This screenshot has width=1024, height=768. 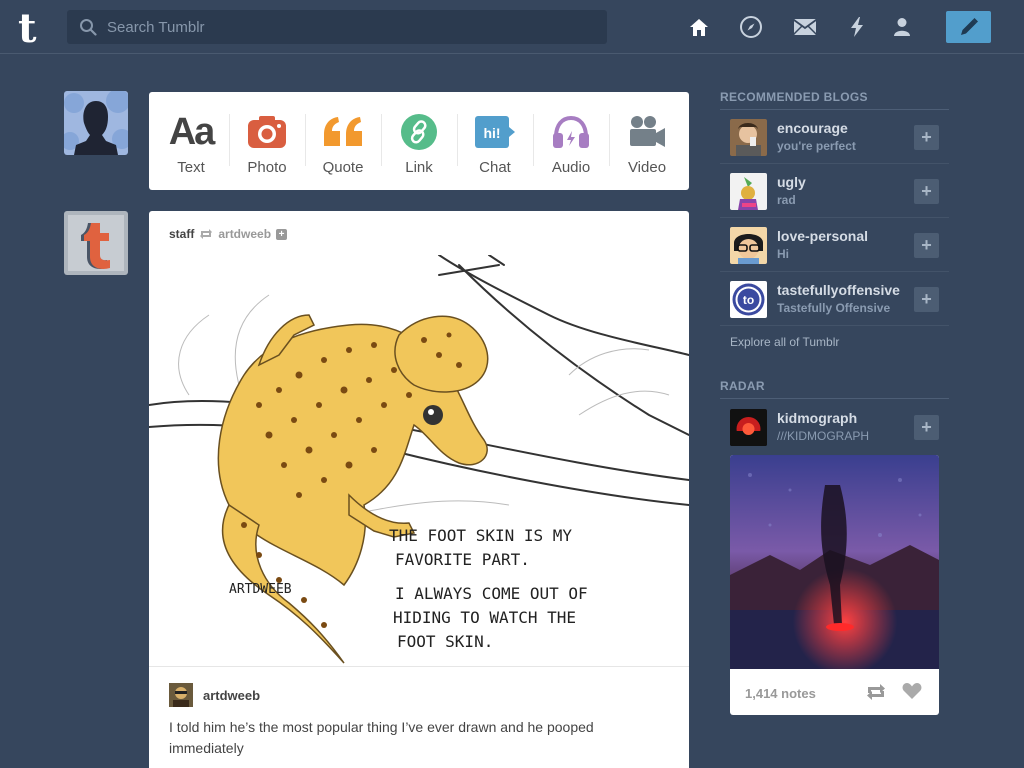 I want to click on top-navigation-bar: t, so click(x=512, y=27).